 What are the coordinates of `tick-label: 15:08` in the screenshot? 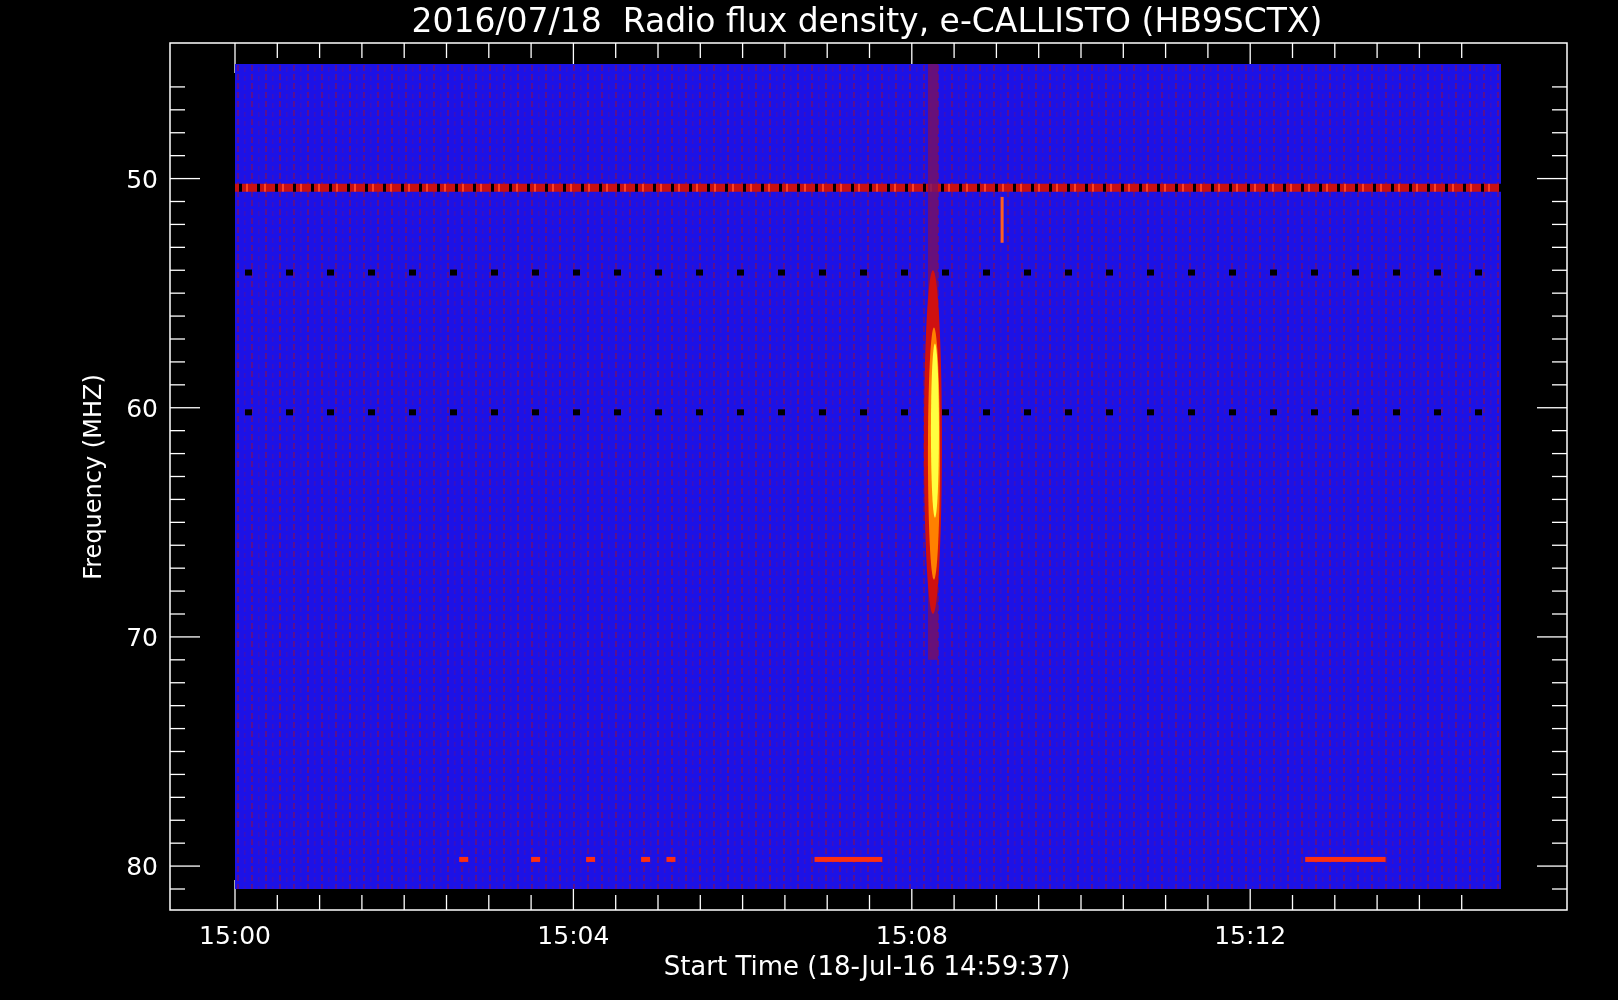 It's located at (911, 935).